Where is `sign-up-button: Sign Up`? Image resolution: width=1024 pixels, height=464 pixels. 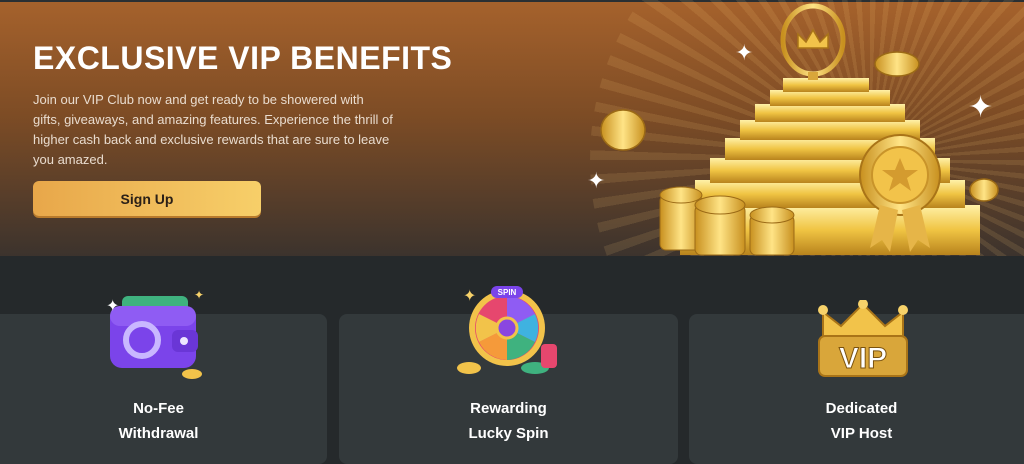 sign-up-button: Sign Up is located at coordinates (147, 198).